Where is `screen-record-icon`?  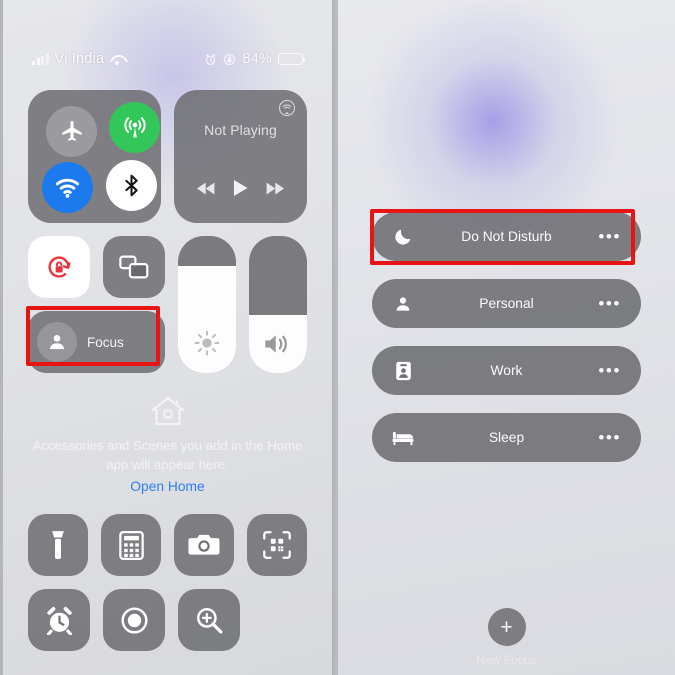 screen-record-icon is located at coordinates (134, 620).